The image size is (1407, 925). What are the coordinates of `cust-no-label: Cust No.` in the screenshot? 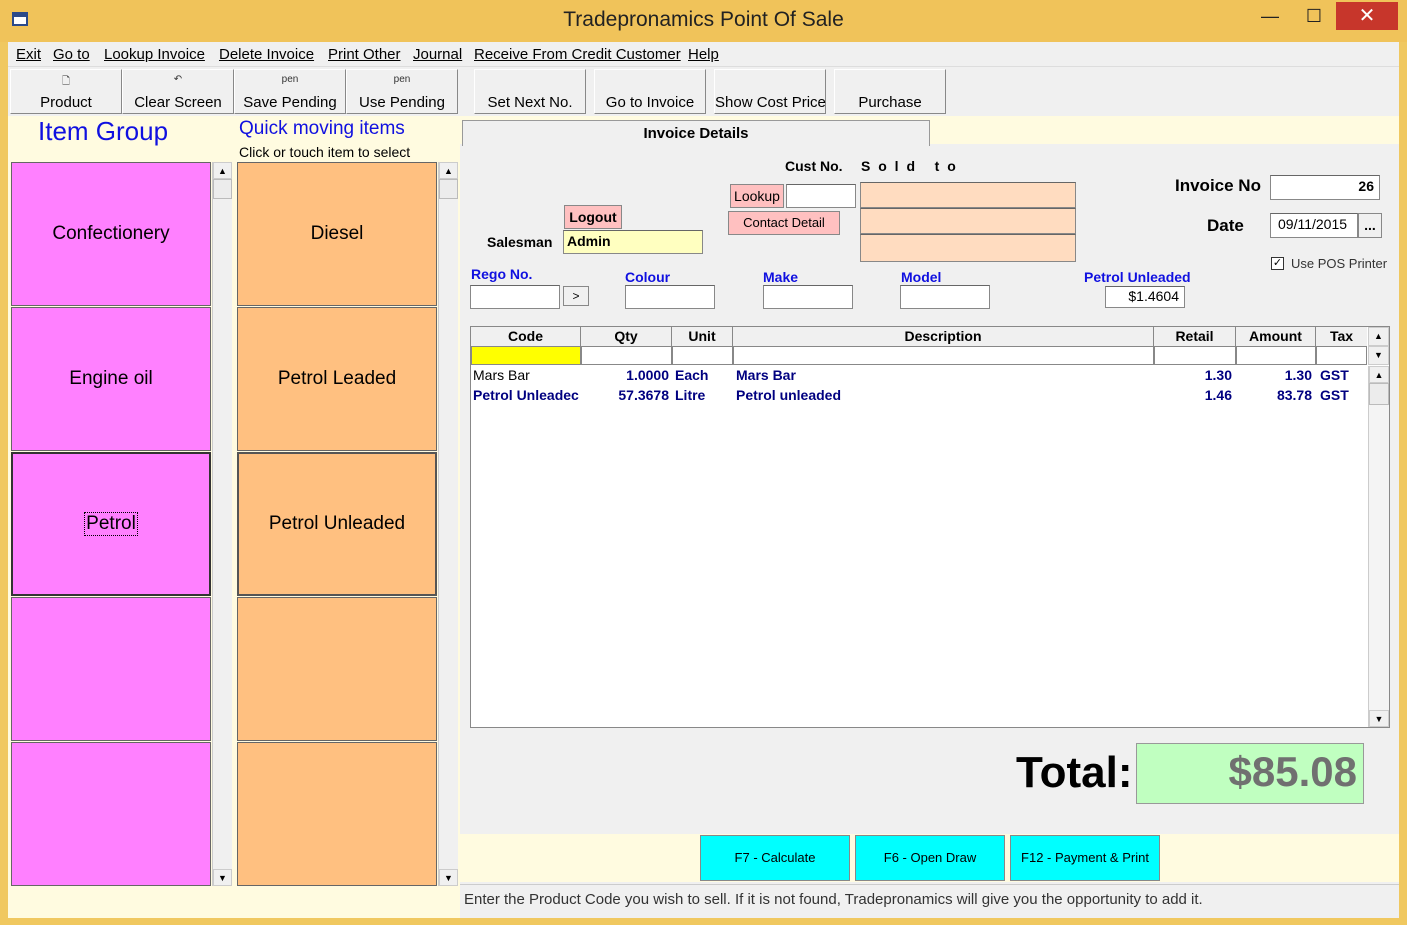 It's located at (814, 166).